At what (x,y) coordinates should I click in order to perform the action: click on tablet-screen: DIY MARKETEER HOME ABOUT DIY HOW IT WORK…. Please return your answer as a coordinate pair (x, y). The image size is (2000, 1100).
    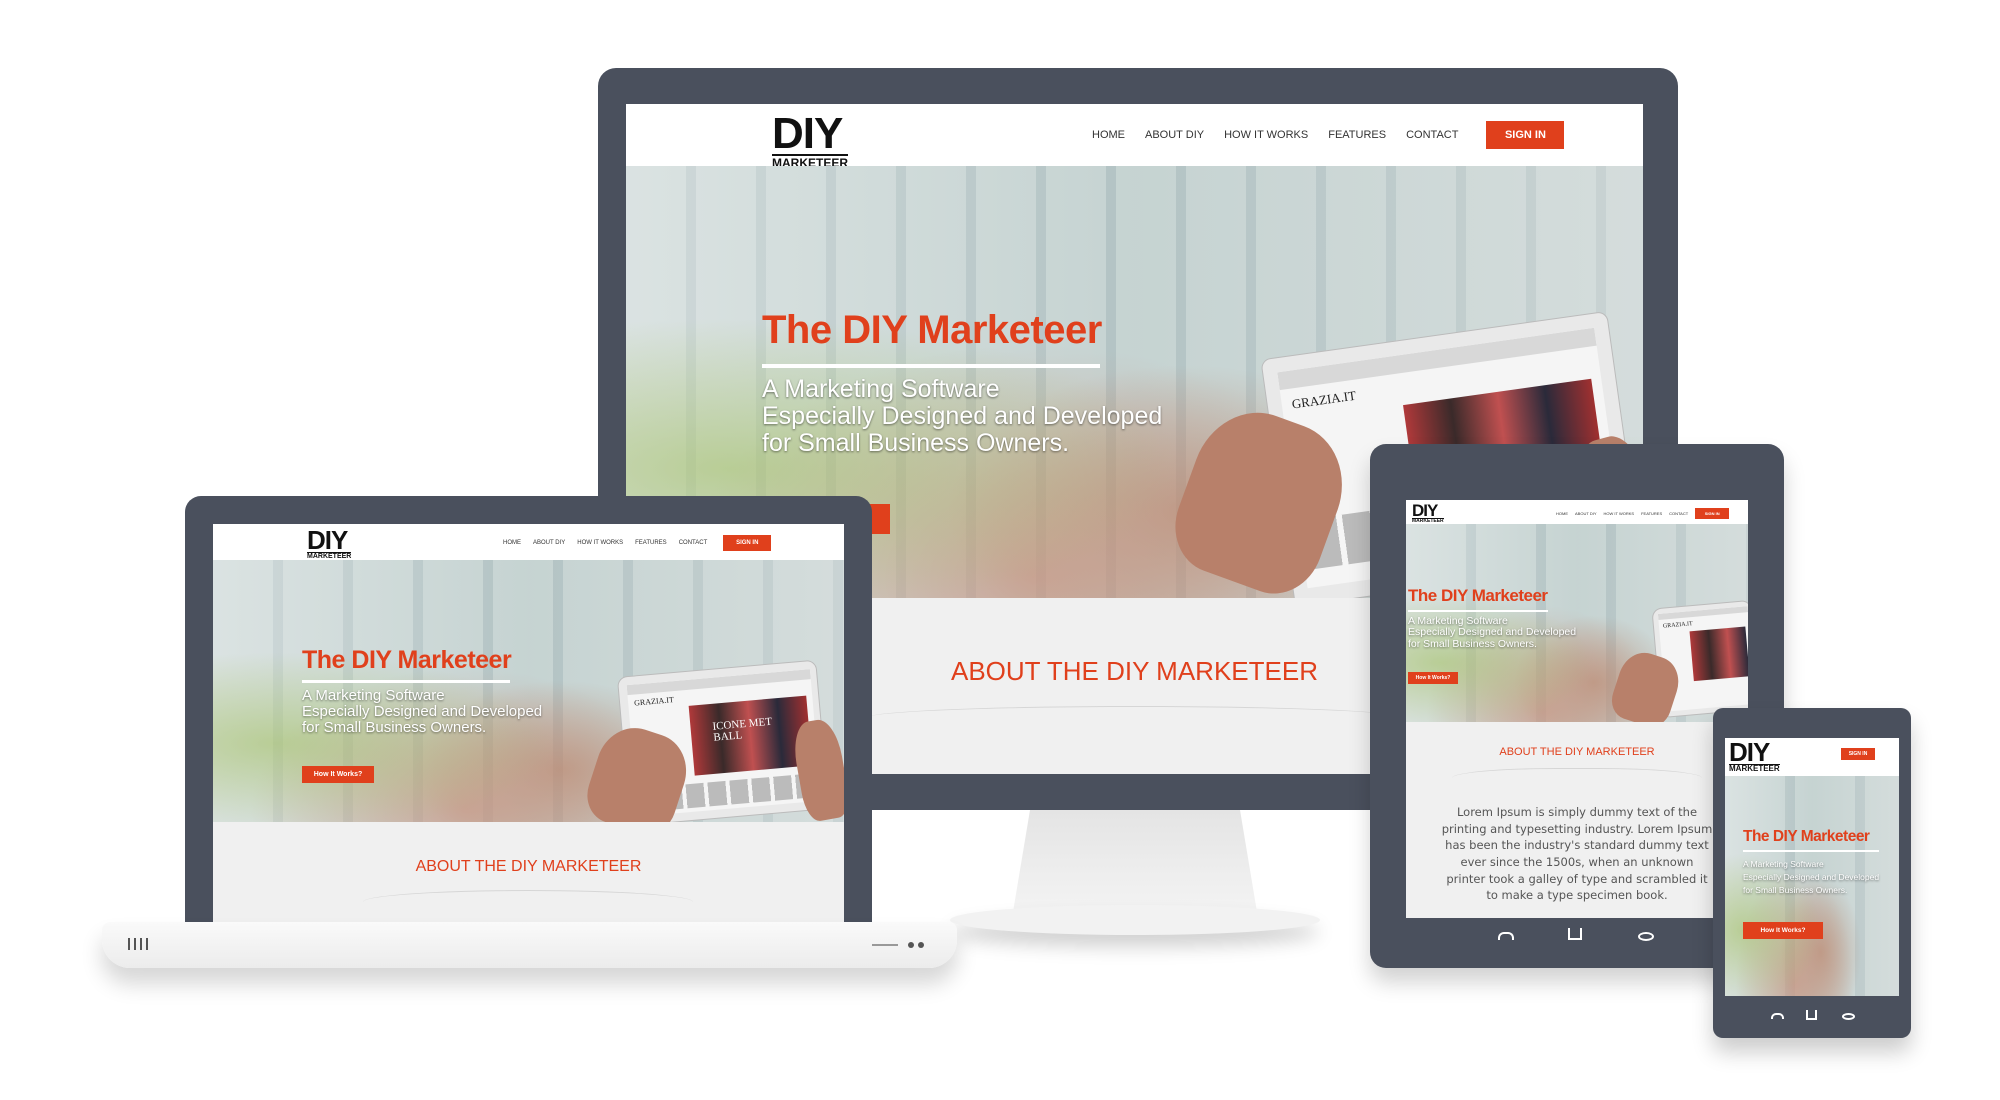
    Looking at the image, I should click on (1577, 709).